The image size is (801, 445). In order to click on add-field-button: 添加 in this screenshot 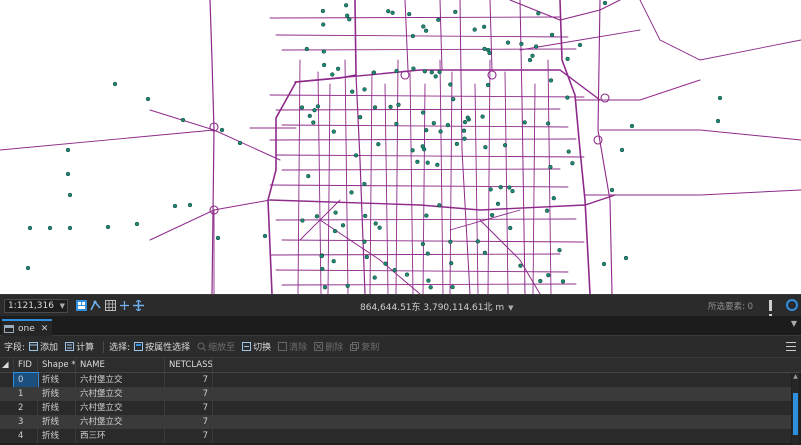, I will do `click(43, 346)`.